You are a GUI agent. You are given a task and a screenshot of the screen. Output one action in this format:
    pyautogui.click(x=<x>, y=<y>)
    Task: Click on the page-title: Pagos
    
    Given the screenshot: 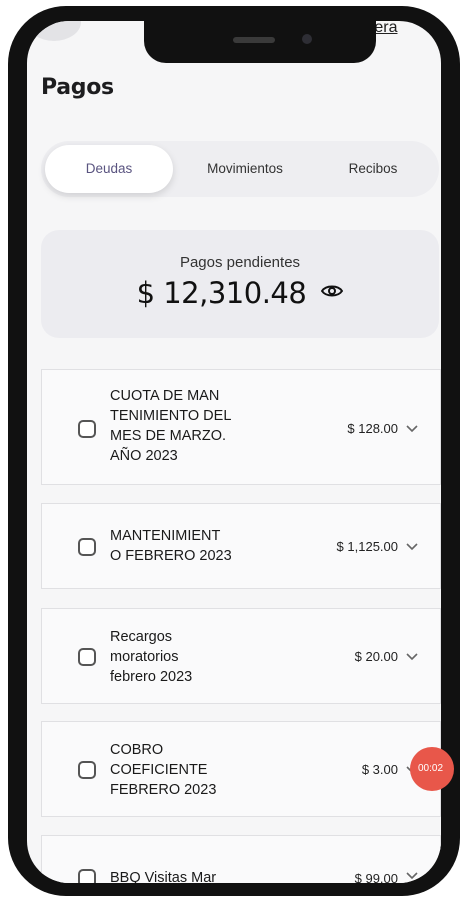 What is the action you would take?
    pyautogui.click(x=77, y=87)
    